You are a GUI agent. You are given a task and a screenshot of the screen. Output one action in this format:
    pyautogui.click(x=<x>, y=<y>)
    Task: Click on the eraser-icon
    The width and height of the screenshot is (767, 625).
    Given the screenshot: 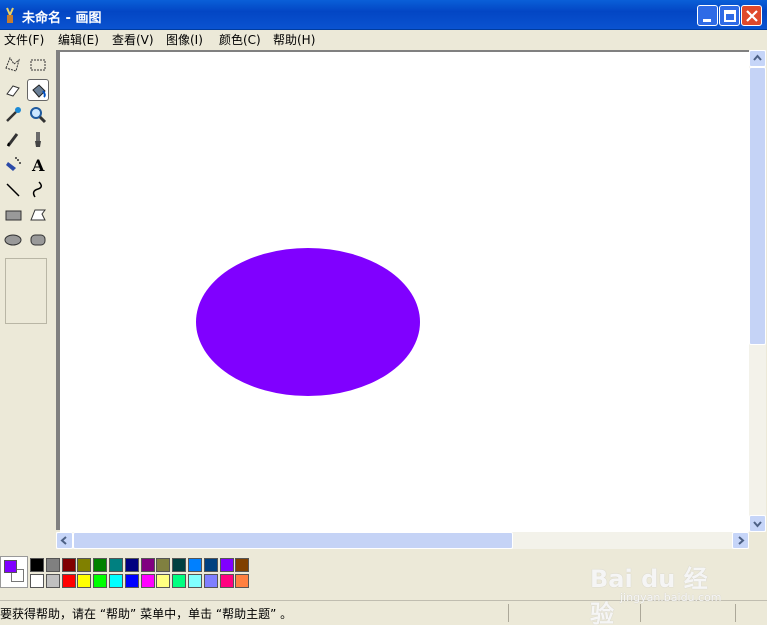 What is the action you would take?
    pyautogui.click(x=13, y=90)
    